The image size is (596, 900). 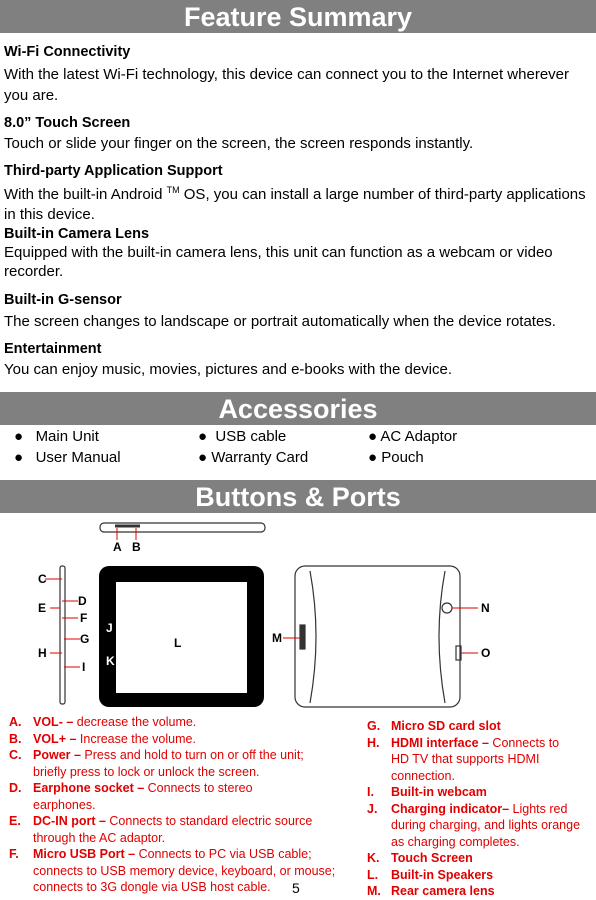 What do you see at coordinates (53, 349) in the screenshot?
I see `feature-title: Entertainment` at bounding box center [53, 349].